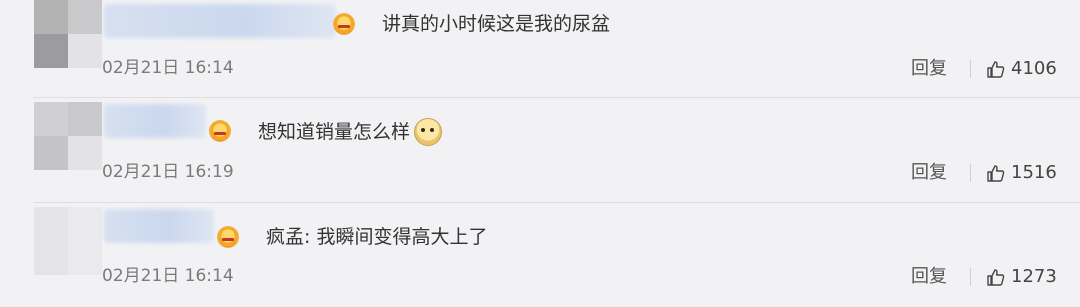  I want to click on like-count: 4106, so click(1034, 68).